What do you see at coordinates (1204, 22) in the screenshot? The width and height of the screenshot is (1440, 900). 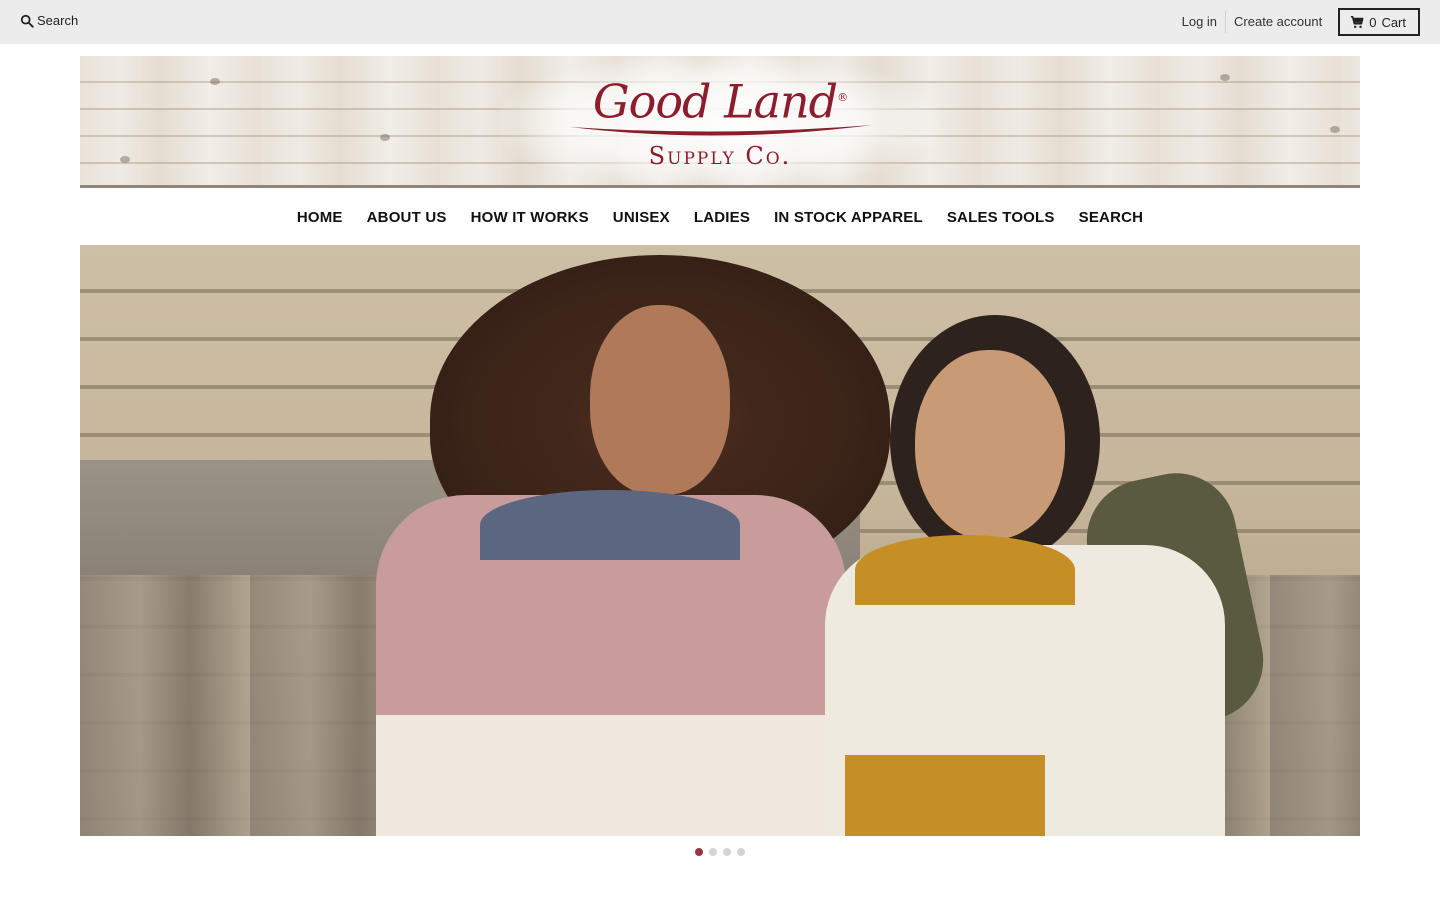 I see `login-link: Log in` at bounding box center [1204, 22].